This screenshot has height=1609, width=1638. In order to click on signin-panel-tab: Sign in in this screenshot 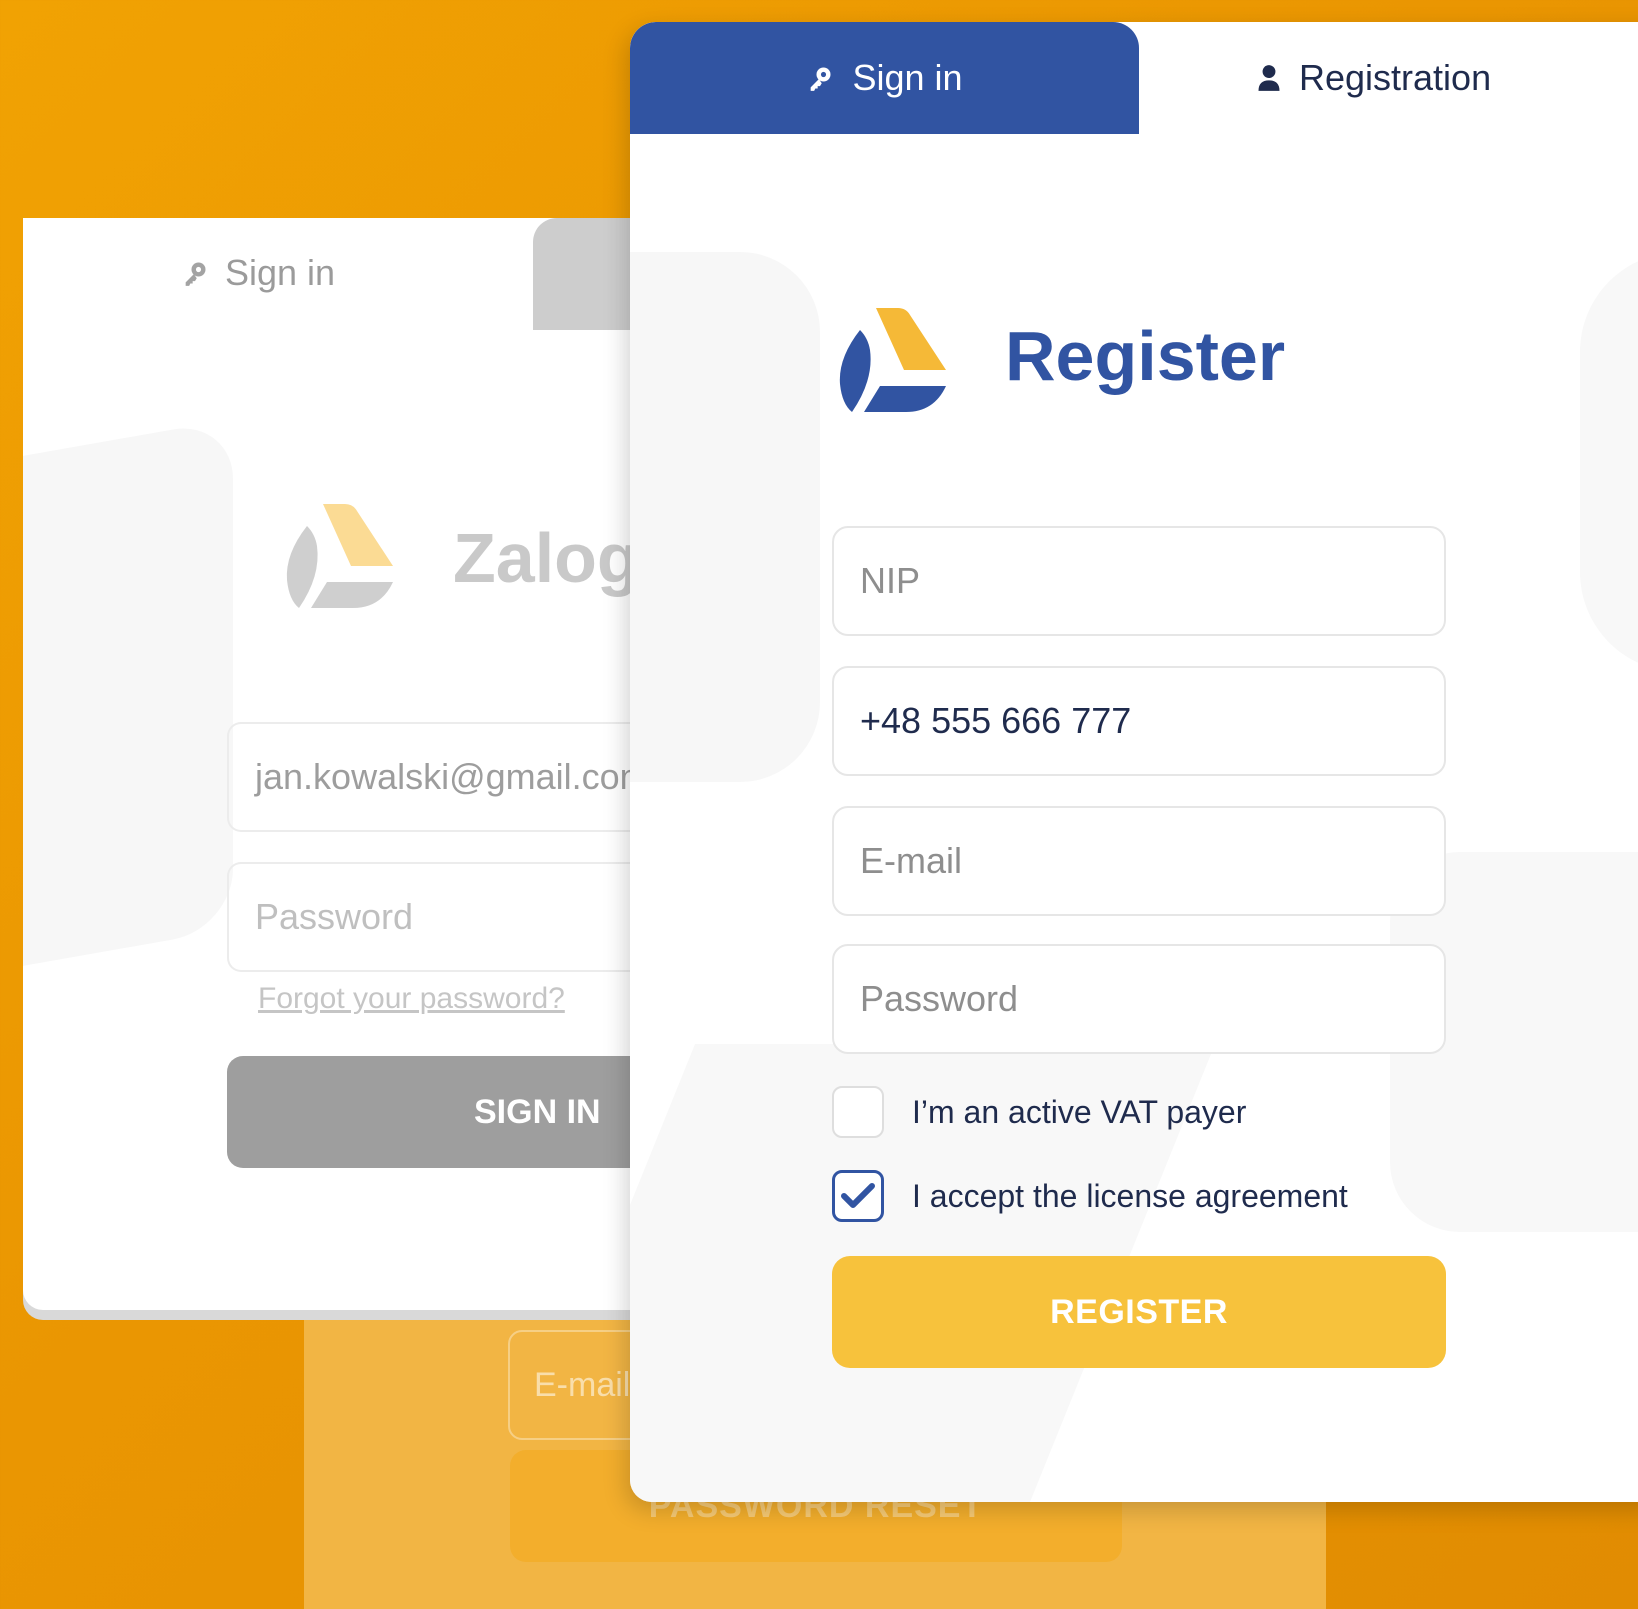, I will do `click(258, 273)`.